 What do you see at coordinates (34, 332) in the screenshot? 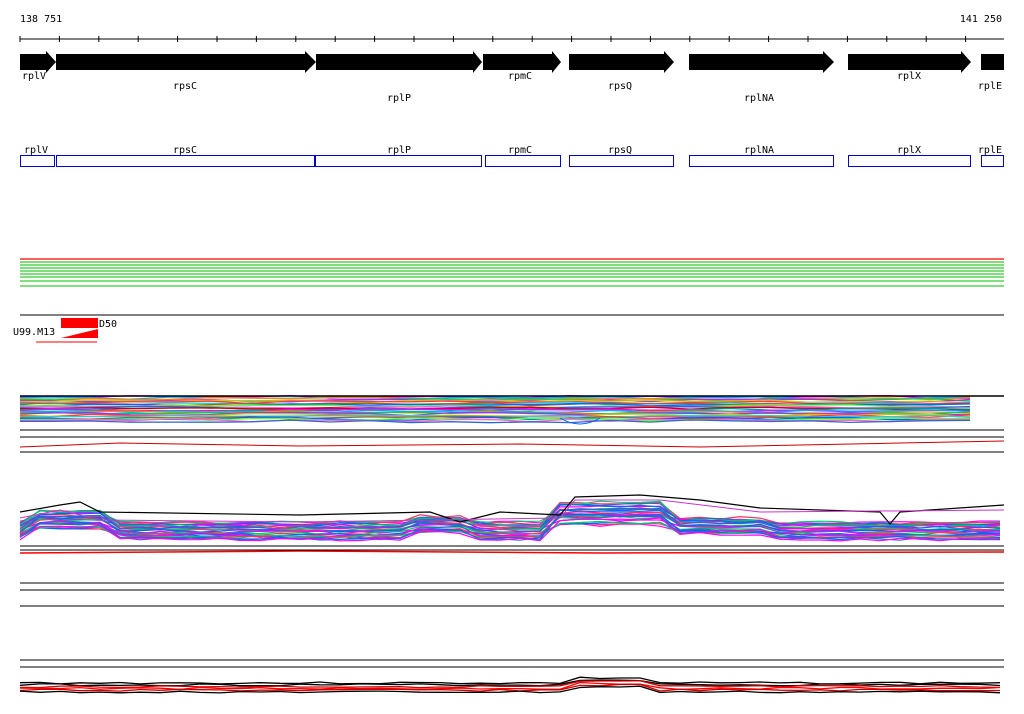
I see `feature-label-left: U99.M13` at bounding box center [34, 332].